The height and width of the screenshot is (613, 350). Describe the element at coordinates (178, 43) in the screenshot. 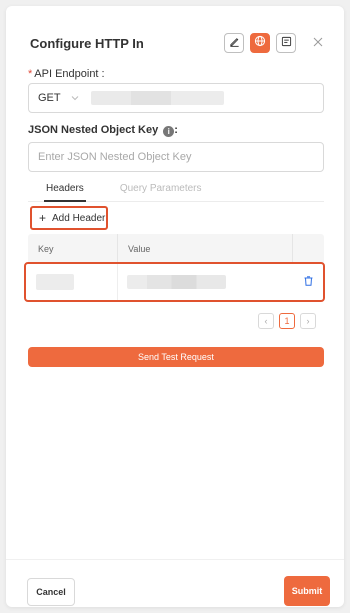

I see `dialog-header: Configure HTTP In` at that location.